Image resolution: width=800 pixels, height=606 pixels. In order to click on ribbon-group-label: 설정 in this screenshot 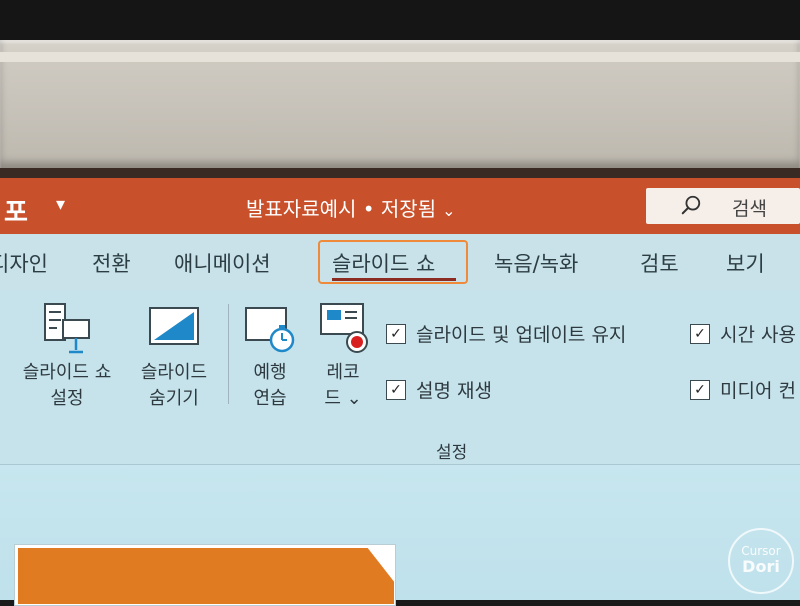, I will do `click(452, 453)`.